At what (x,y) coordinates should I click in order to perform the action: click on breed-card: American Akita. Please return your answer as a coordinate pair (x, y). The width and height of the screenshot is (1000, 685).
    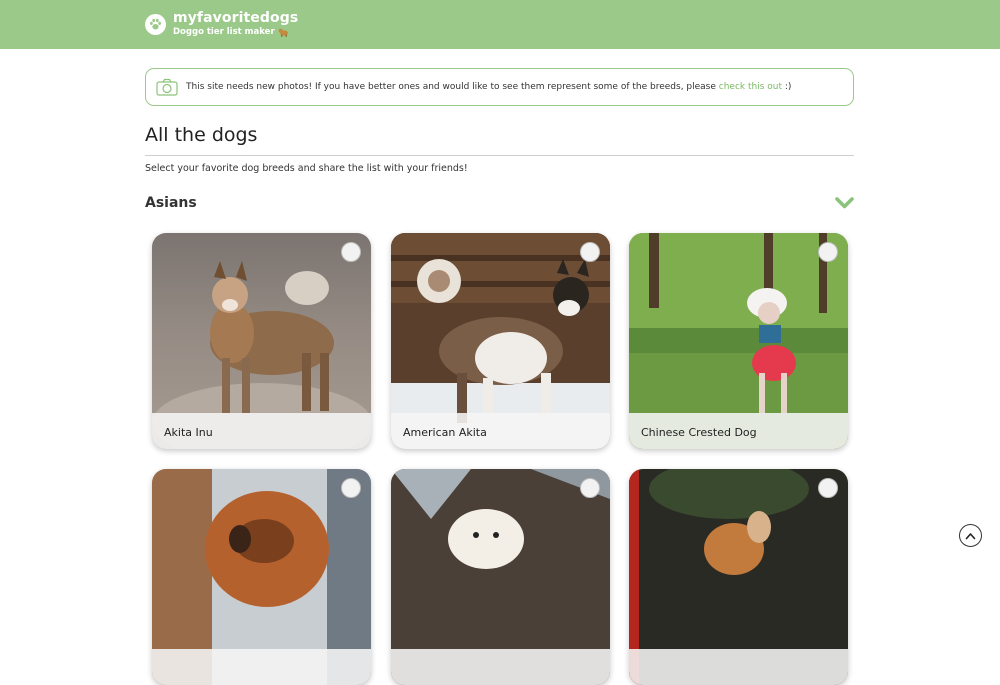
    Looking at the image, I should click on (500, 341).